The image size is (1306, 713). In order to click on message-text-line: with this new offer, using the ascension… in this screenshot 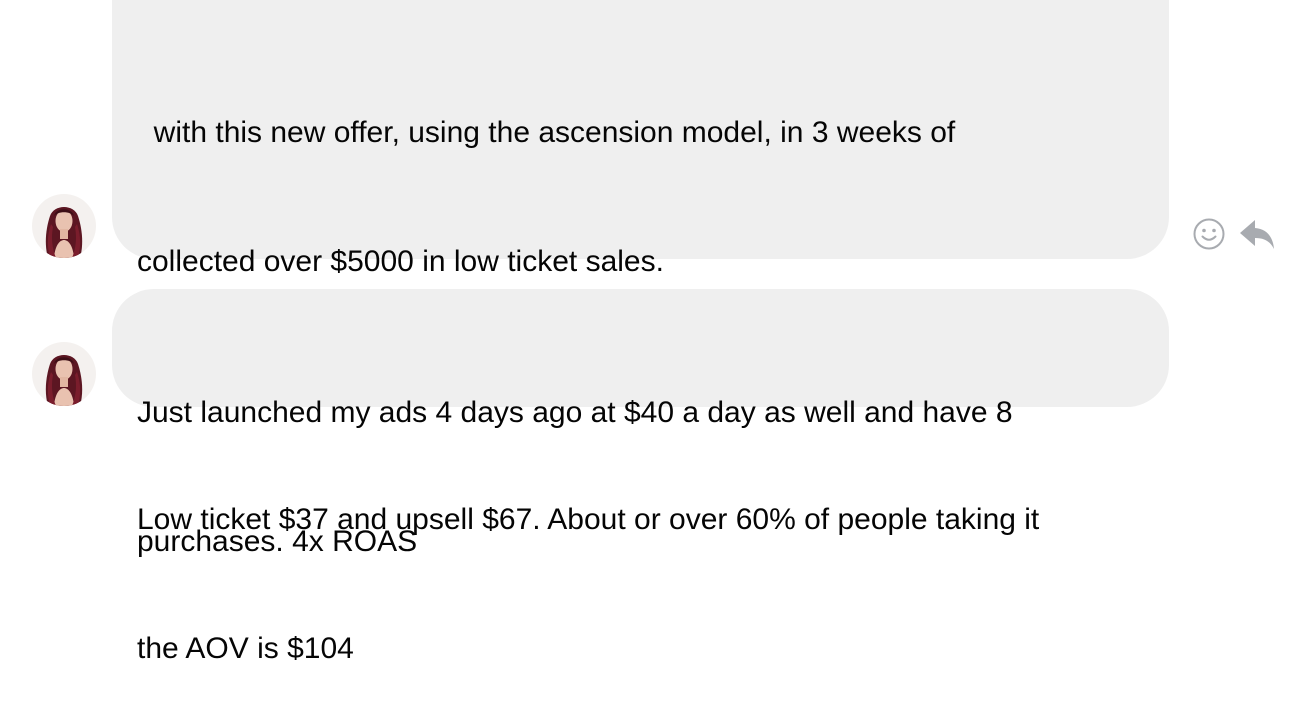, I will do `click(546, 132)`.